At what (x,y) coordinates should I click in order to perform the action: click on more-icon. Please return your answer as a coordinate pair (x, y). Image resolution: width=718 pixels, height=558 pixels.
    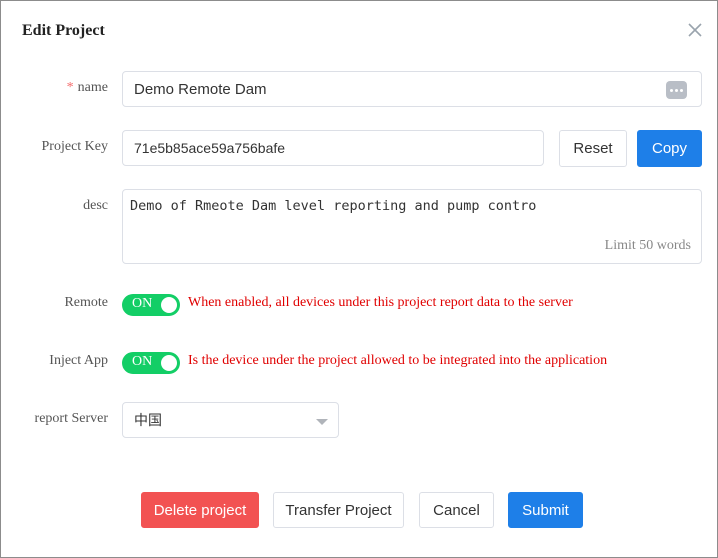
    Looking at the image, I should click on (676, 90).